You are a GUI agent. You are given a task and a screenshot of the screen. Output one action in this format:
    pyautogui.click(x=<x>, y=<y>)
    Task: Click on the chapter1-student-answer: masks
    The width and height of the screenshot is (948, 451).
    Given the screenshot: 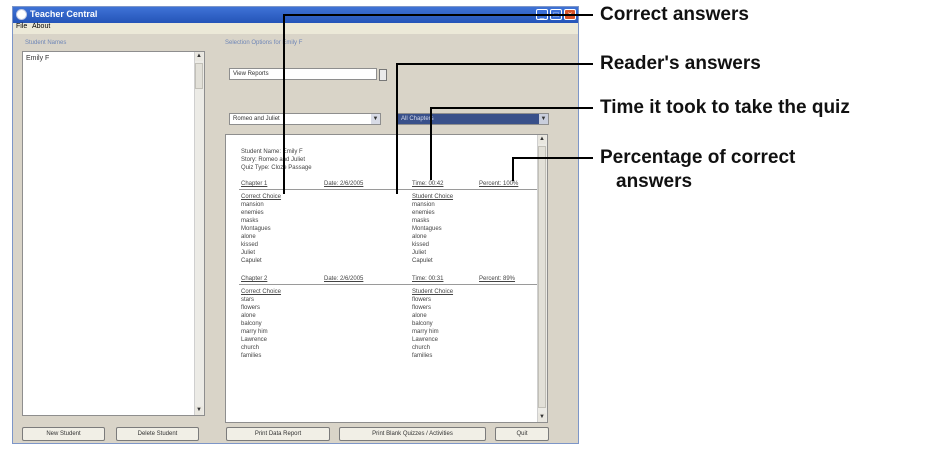 What is the action you would take?
    pyautogui.click(x=421, y=221)
    